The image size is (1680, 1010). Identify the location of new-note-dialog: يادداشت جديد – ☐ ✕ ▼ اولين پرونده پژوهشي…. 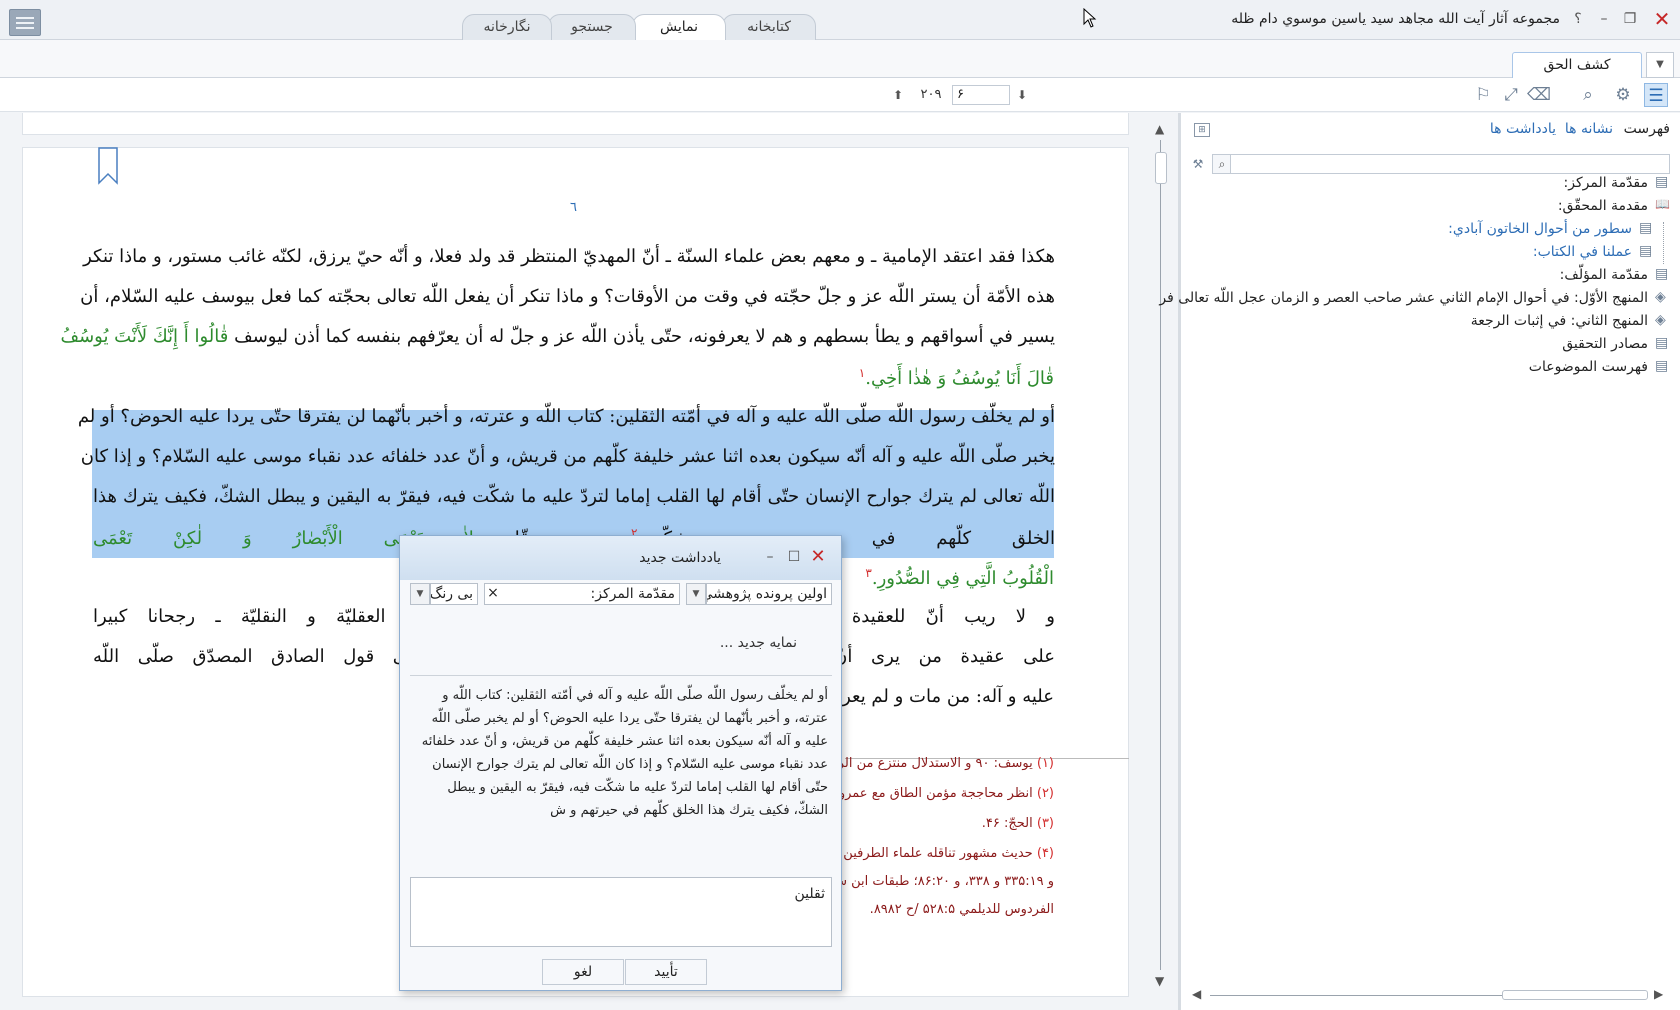
(620, 763).